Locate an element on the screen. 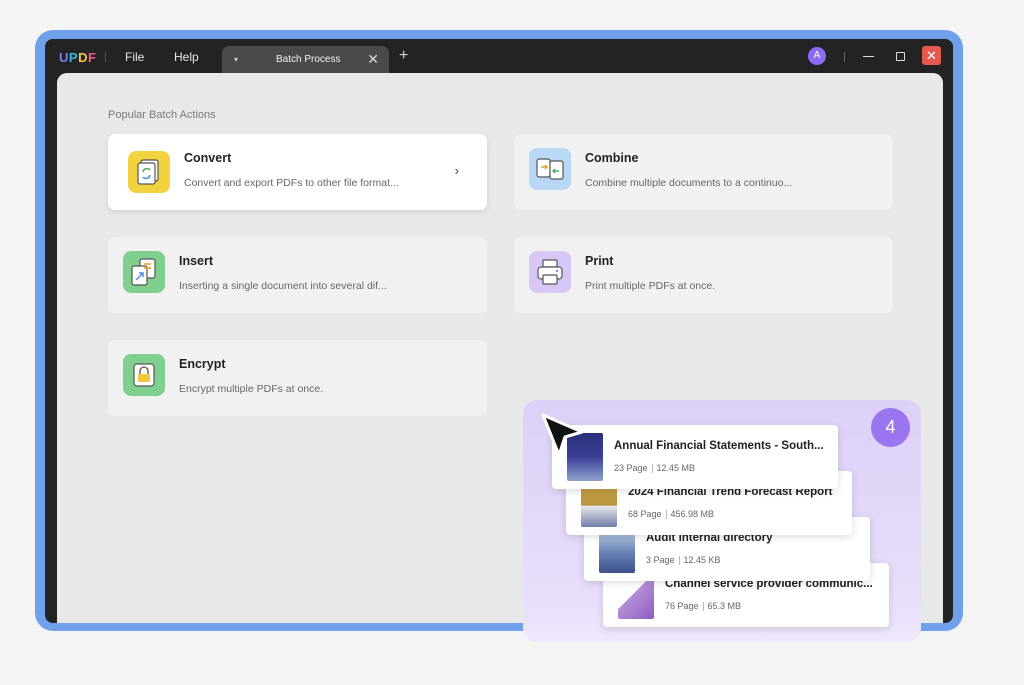 Image resolution: width=1024 pixels, height=685 pixels. file-size: 12.45 MB is located at coordinates (676, 468).